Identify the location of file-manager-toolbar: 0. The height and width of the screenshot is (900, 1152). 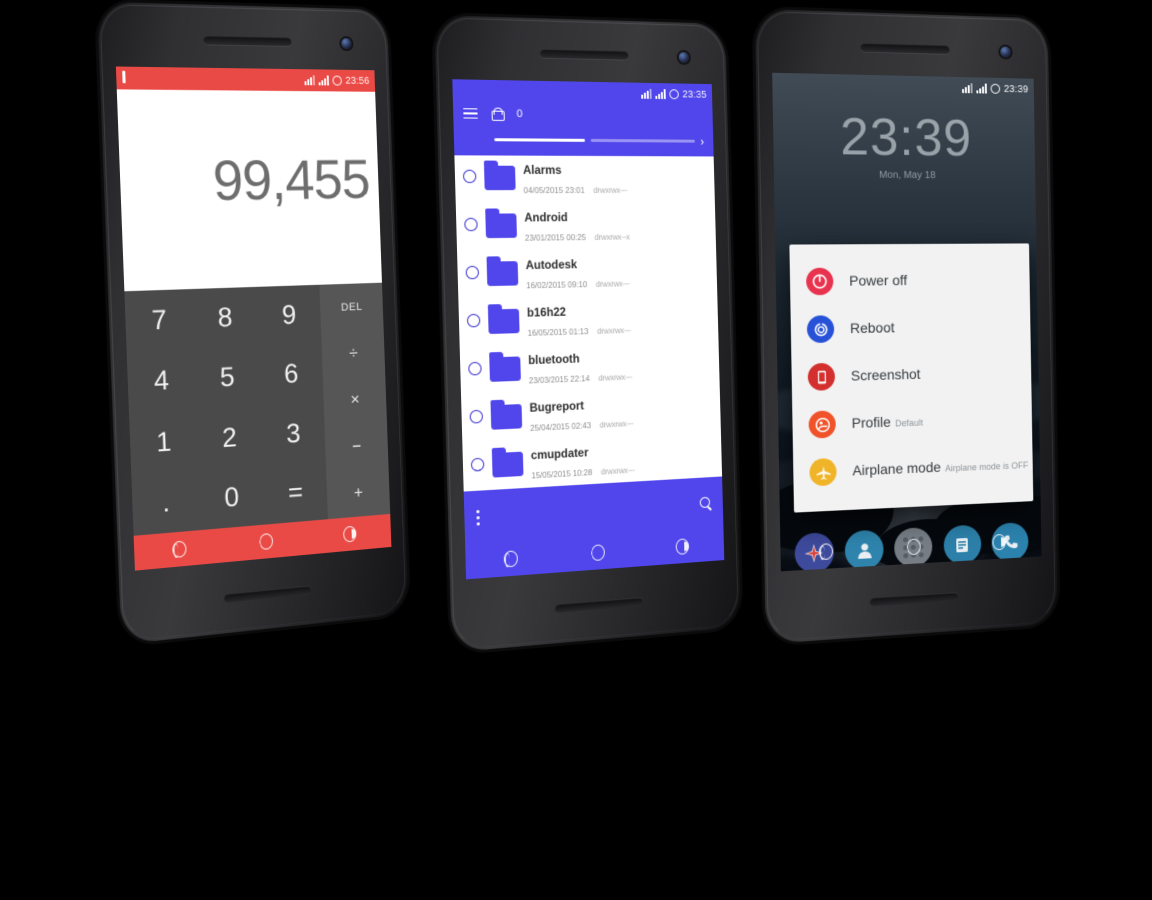
(583, 114).